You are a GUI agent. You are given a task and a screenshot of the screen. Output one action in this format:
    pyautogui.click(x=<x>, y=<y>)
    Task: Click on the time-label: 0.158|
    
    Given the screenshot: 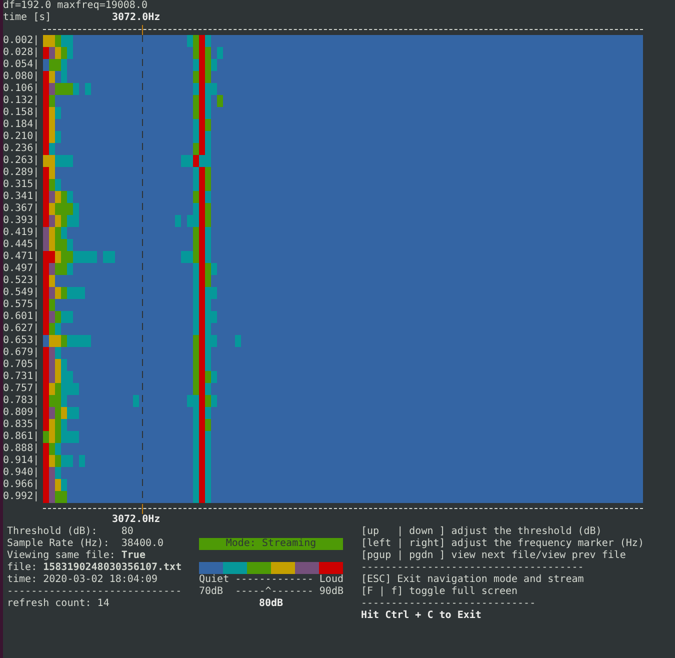 What is the action you would take?
    pyautogui.click(x=21, y=113)
    